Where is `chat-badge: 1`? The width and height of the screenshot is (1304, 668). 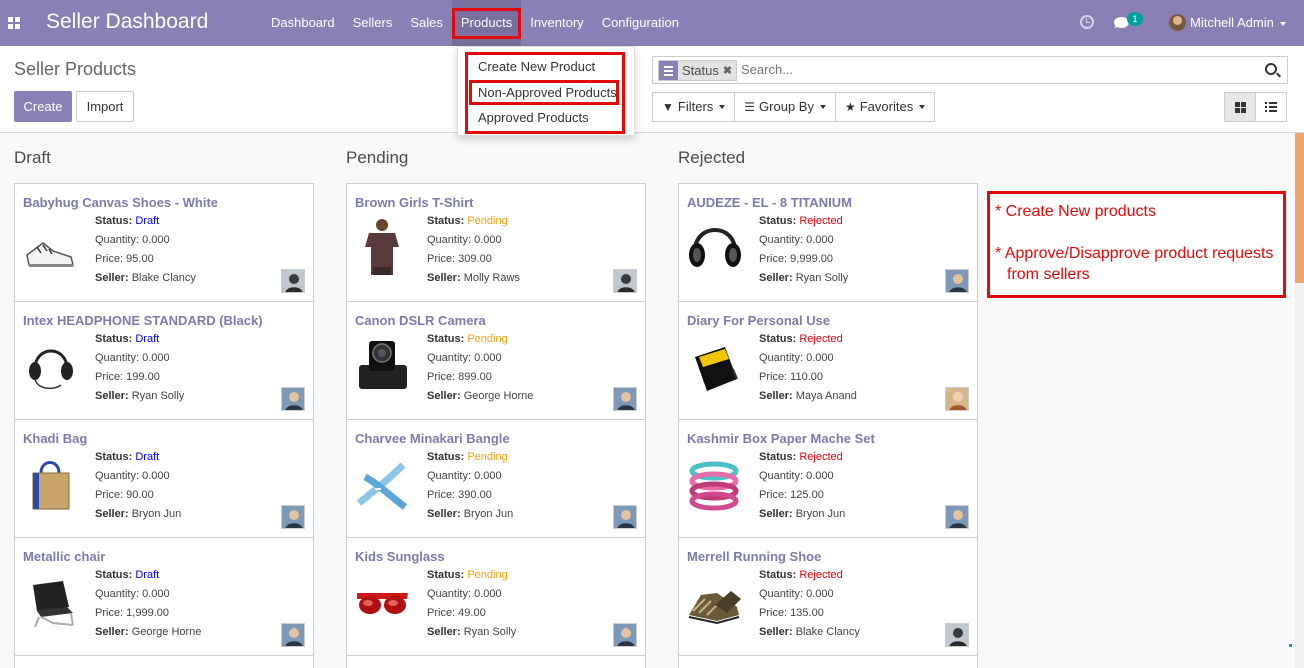
chat-badge: 1 is located at coordinates (1135, 19).